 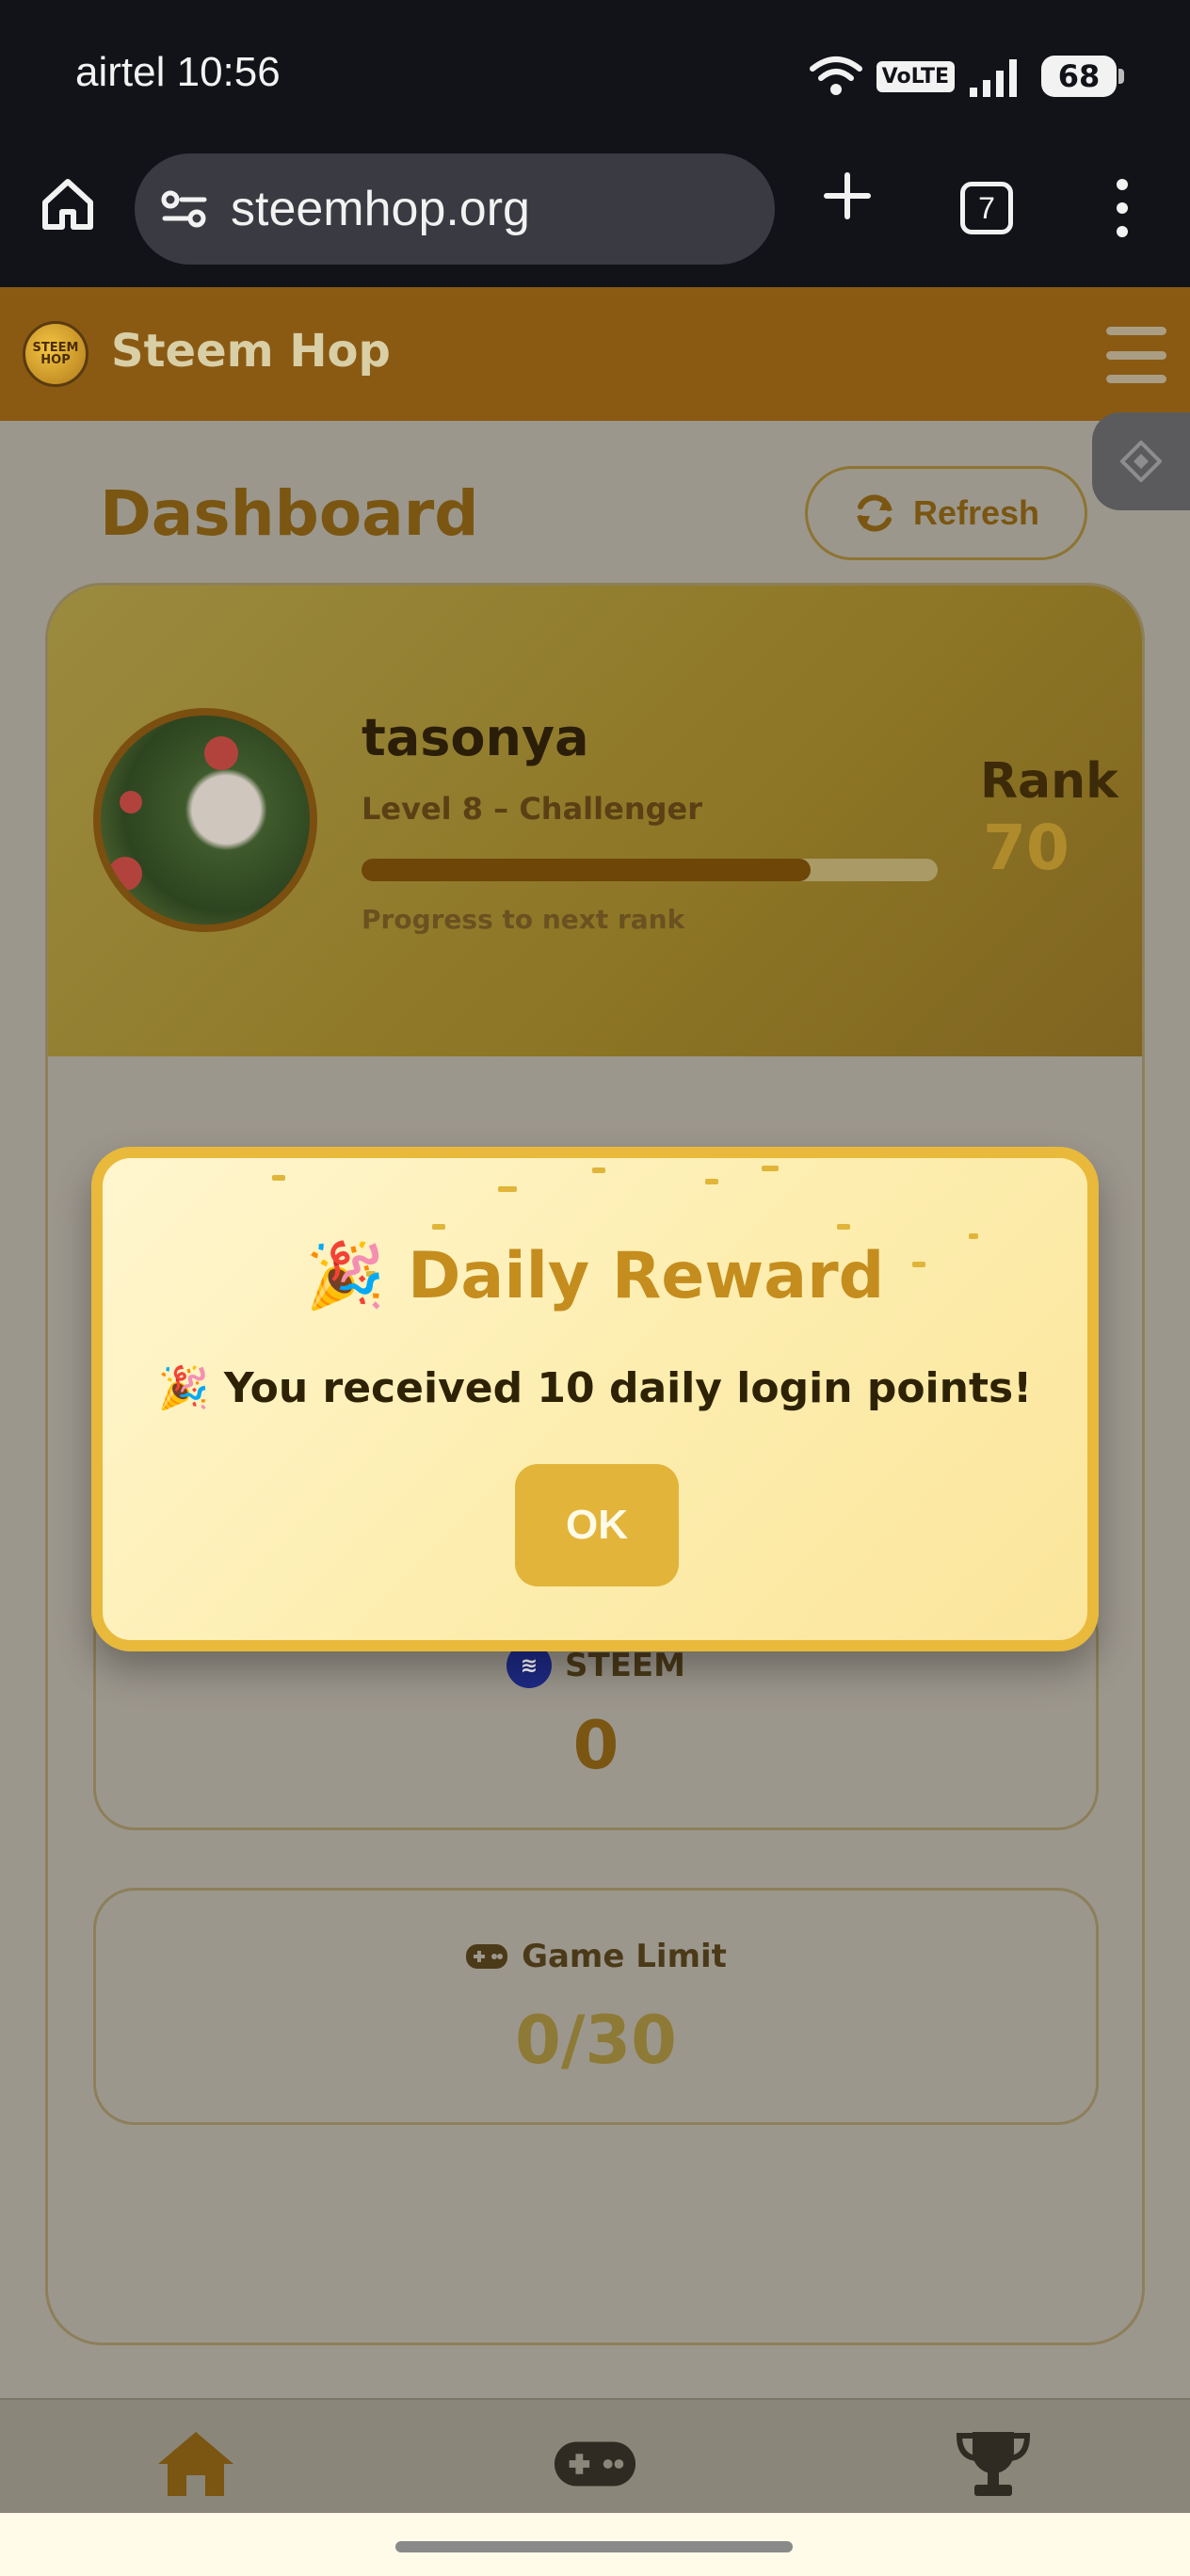 What do you see at coordinates (1122, 208) in the screenshot?
I see `more-vert-icon` at bounding box center [1122, 208].